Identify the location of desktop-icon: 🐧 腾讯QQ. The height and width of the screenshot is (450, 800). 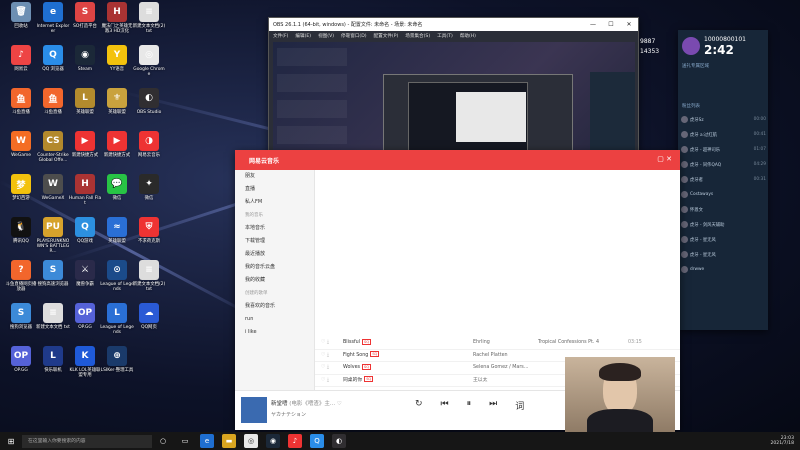
(21, 230).